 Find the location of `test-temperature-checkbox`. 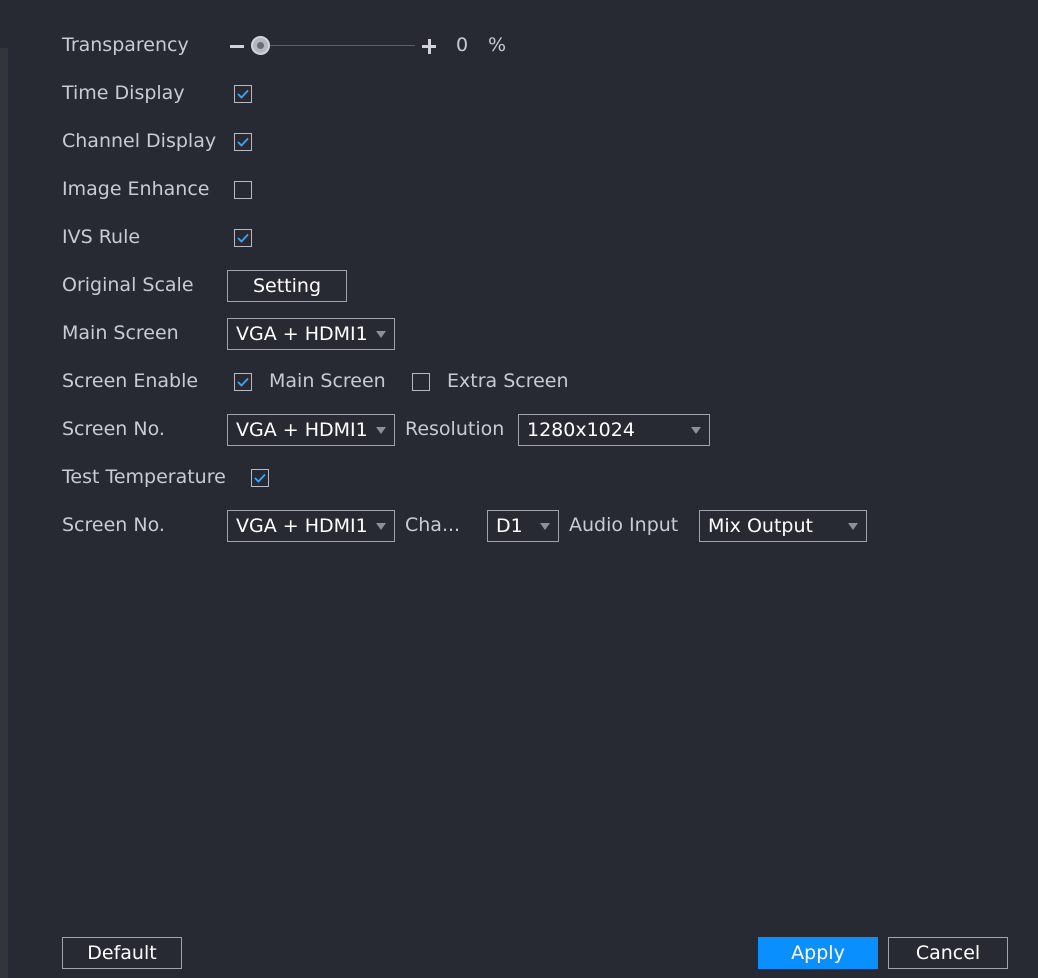

test-temperature-checkbox is located at coordinates (260, 478).